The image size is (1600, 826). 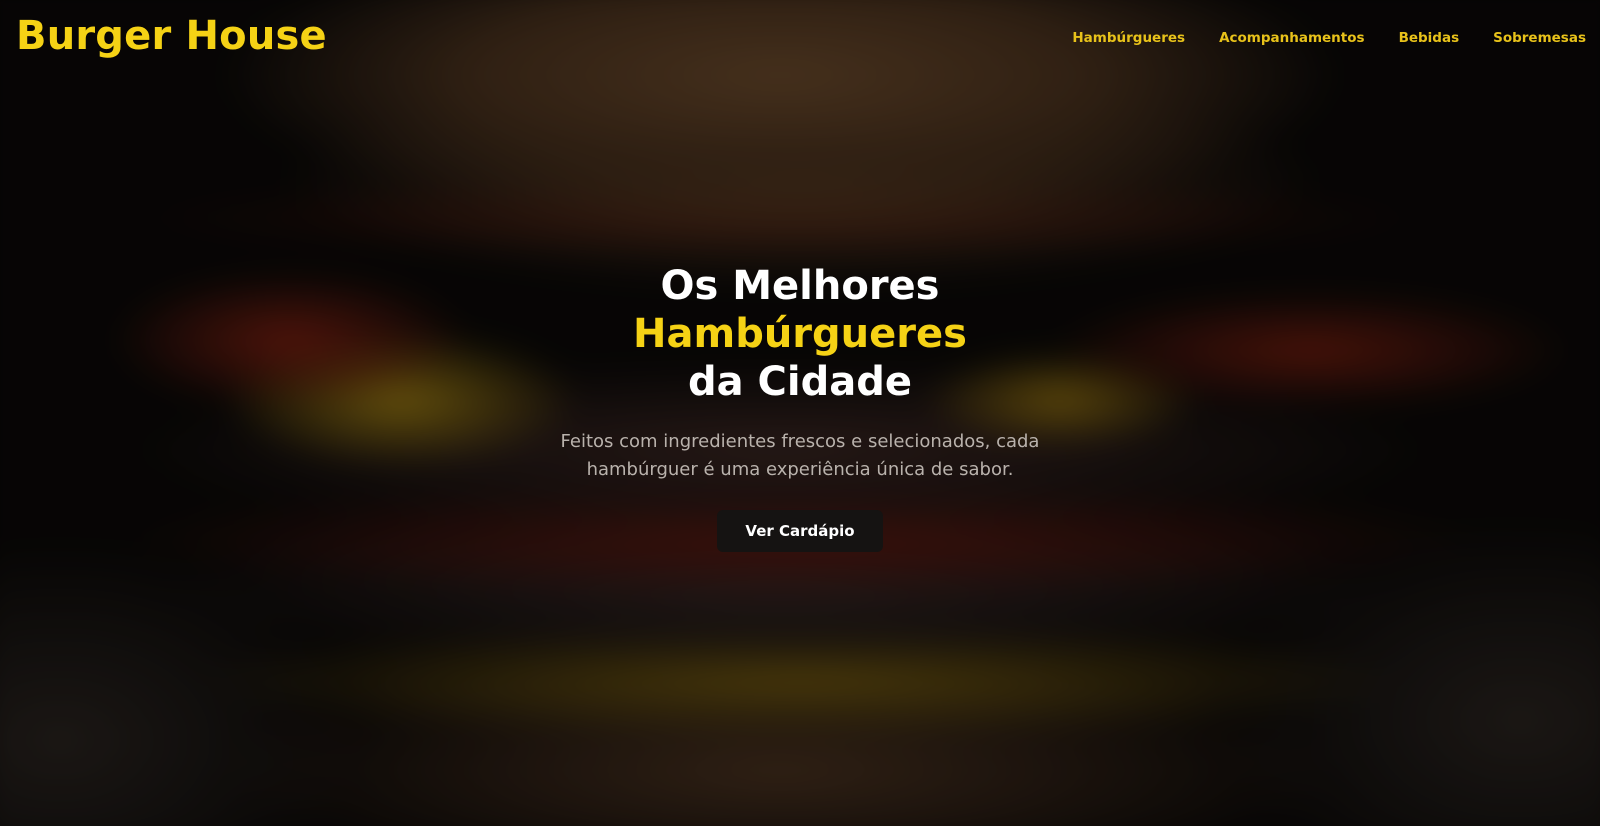 What do you see at coordinates (800, 531) in the screenshot?
I see `view-menu-button: Ver Cardápio` at bounding box center [800, 531].